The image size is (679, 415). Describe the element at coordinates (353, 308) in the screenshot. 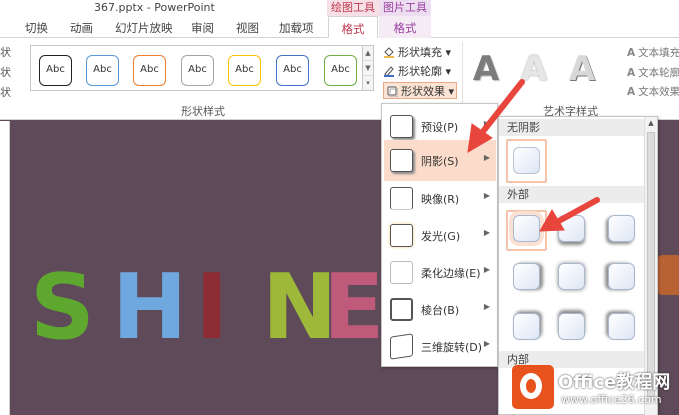

I see `shine-letter-e: E` at that location.